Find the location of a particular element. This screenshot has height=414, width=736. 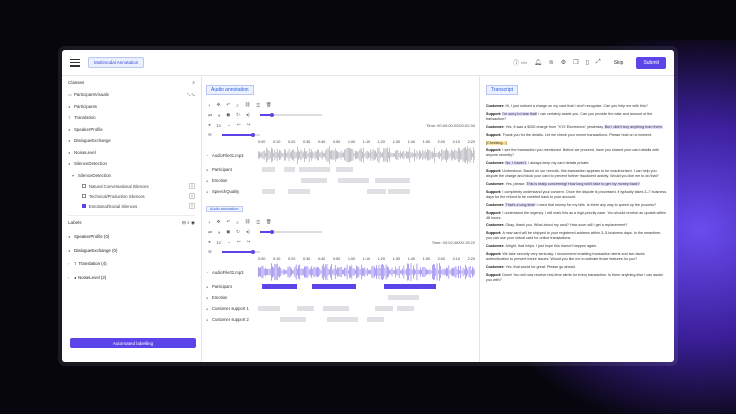

class-item: ◂ SilenceDetection is located at coordinates (131, 164).